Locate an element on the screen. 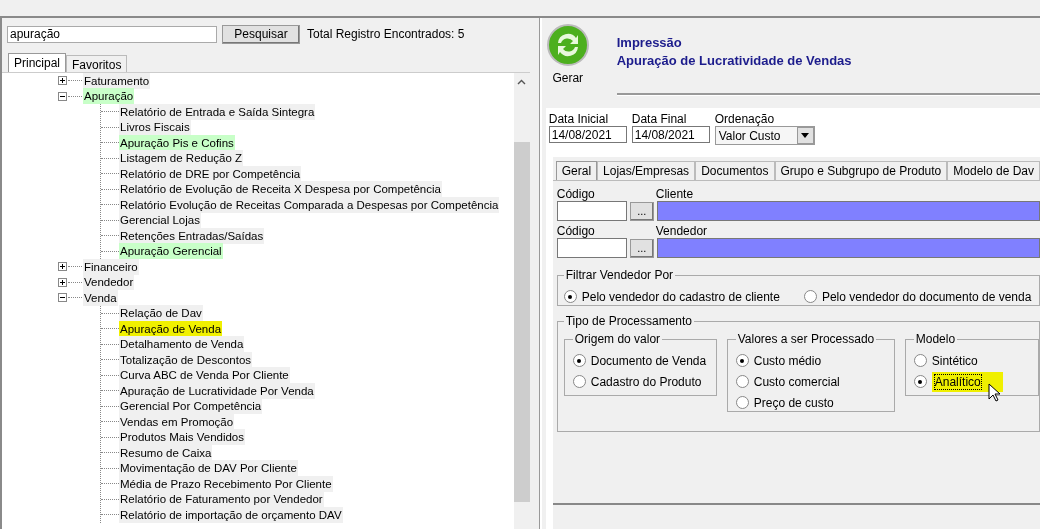 This screenshot has width=1040, height=529. tab: Grupo e Subgrupo de Produto is located at coordinates (861, 170).